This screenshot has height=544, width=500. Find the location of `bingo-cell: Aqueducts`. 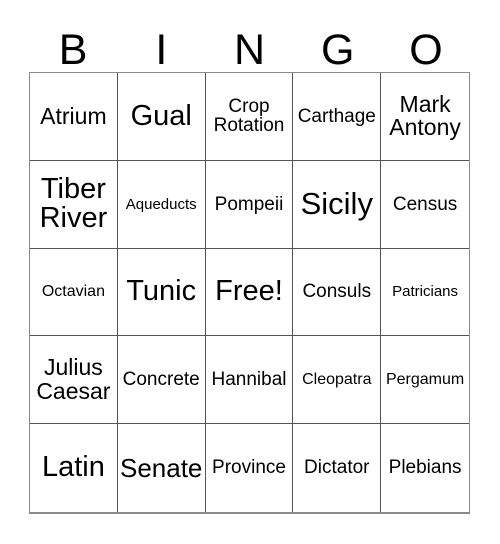

bingo-cell: Aqueducts is located at coordinates (161, 204).